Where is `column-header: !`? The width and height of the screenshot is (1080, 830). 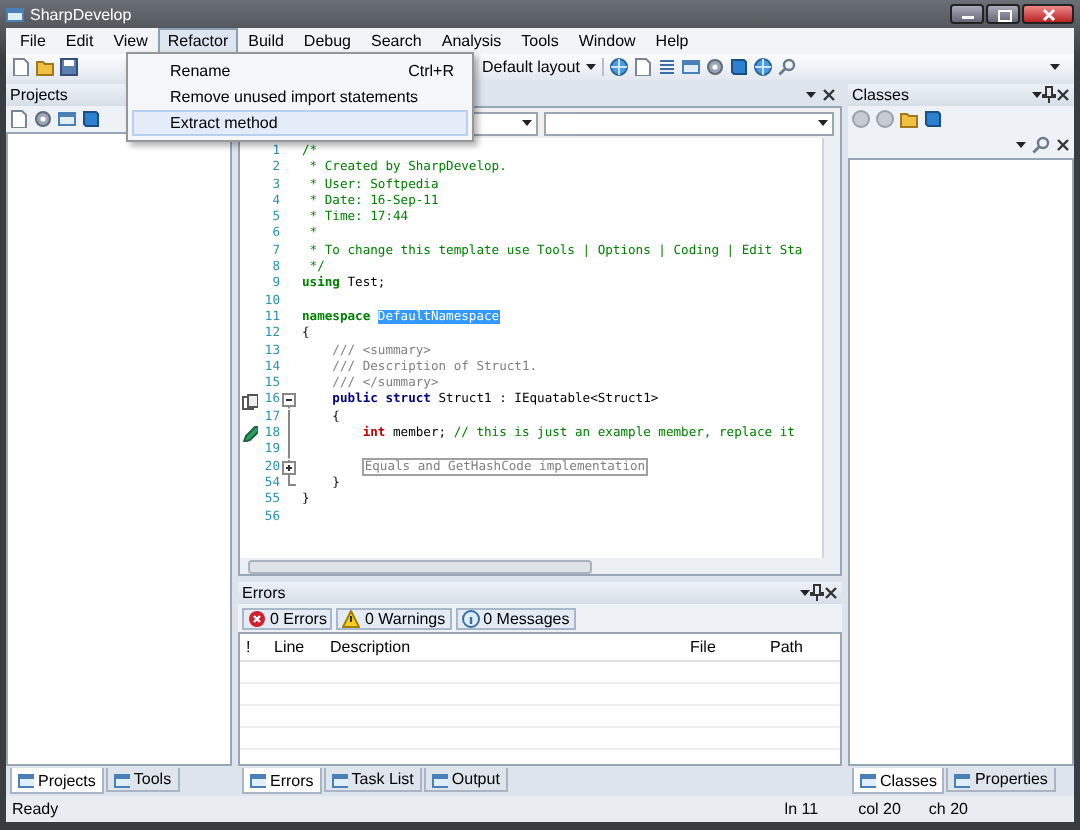
column-header: ! is located at coordinates (254, 647).